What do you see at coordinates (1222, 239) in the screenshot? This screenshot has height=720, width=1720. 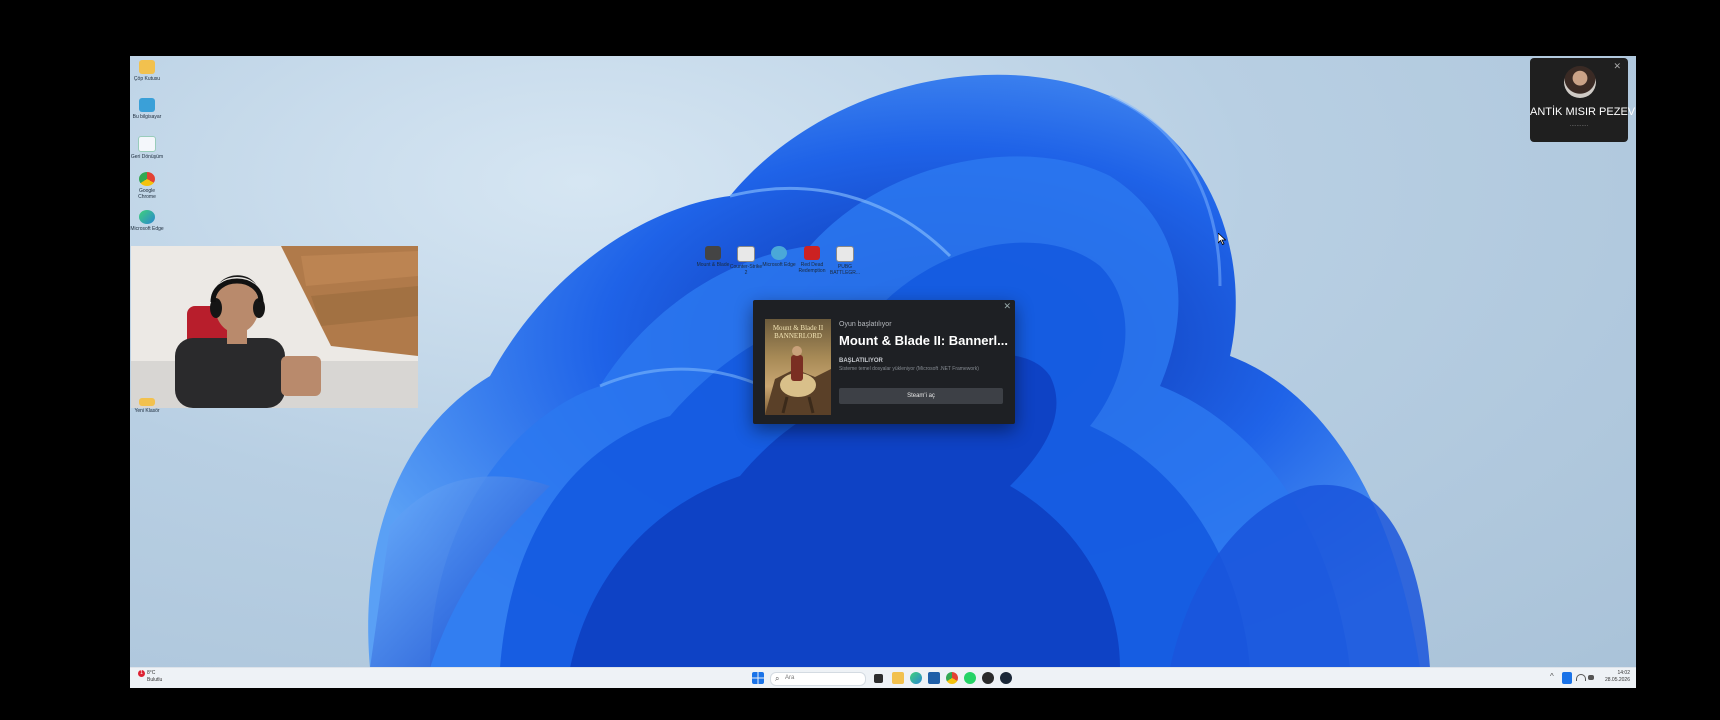 I see `mouse-cursor-icon` at bounding box center [1222, 239].